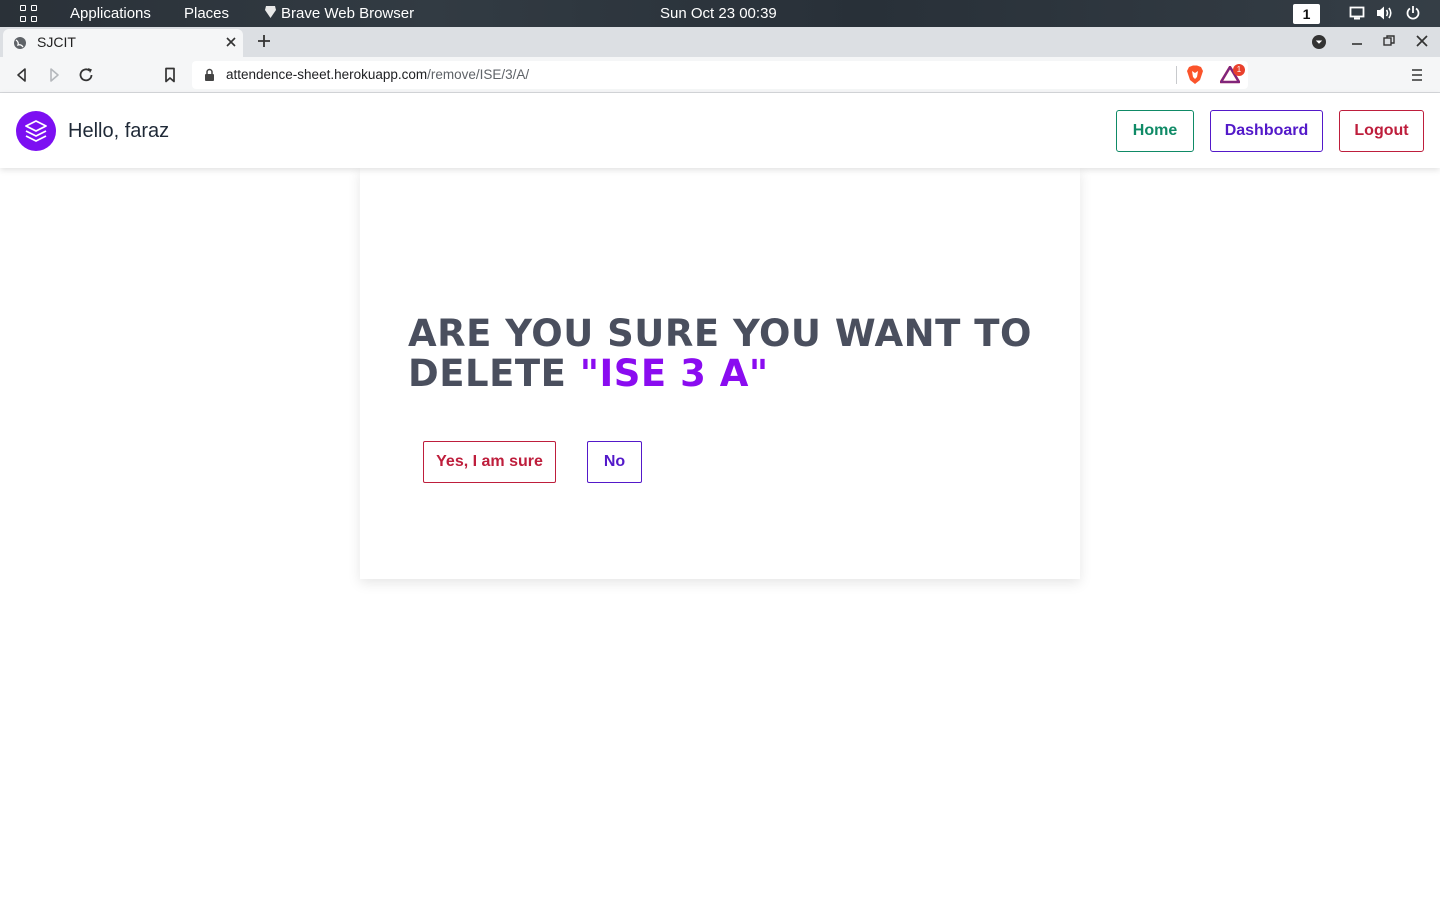  I want to click on active-app-label: Brave Web Browser, so click(348, 13).